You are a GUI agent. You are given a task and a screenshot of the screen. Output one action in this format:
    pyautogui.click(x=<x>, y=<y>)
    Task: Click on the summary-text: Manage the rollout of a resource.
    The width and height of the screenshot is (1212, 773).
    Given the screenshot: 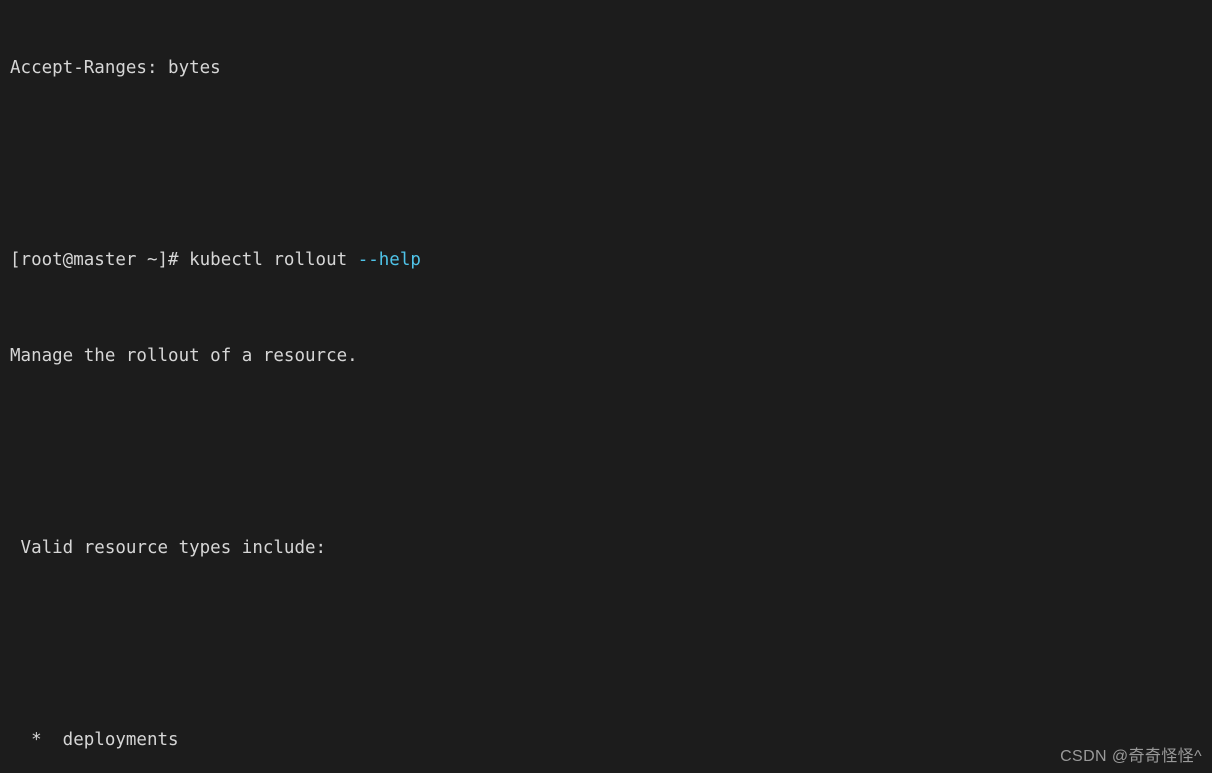 What is the action you would take?
    pyautogui.click(x=184, y=356)
    